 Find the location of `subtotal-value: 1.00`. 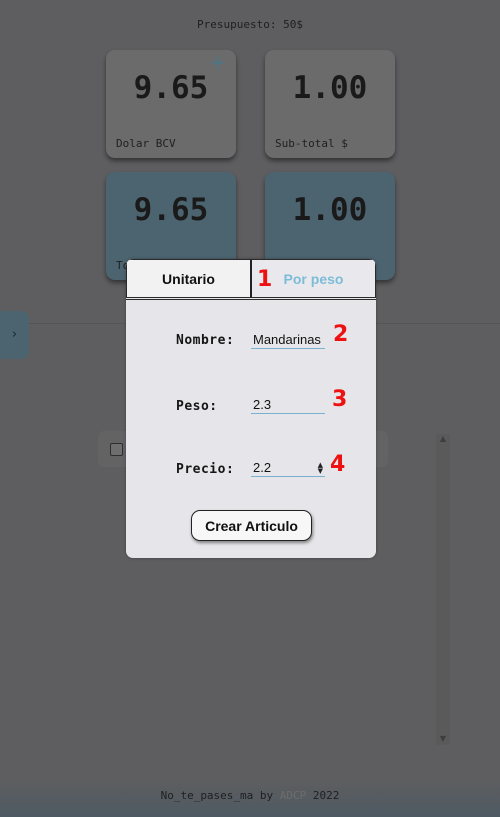

subtotal-value: 1.00 is located at coordinates (330, 88).